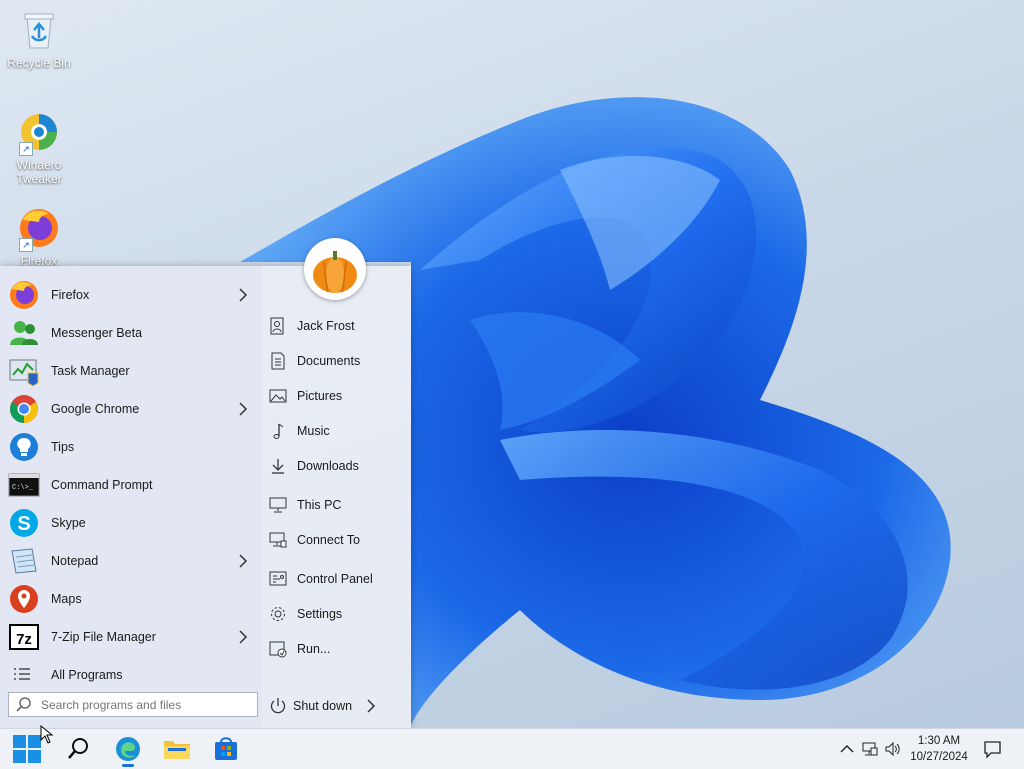 The image size is (1024, 769). I want to click on chrome-icon, so click(24, 409).